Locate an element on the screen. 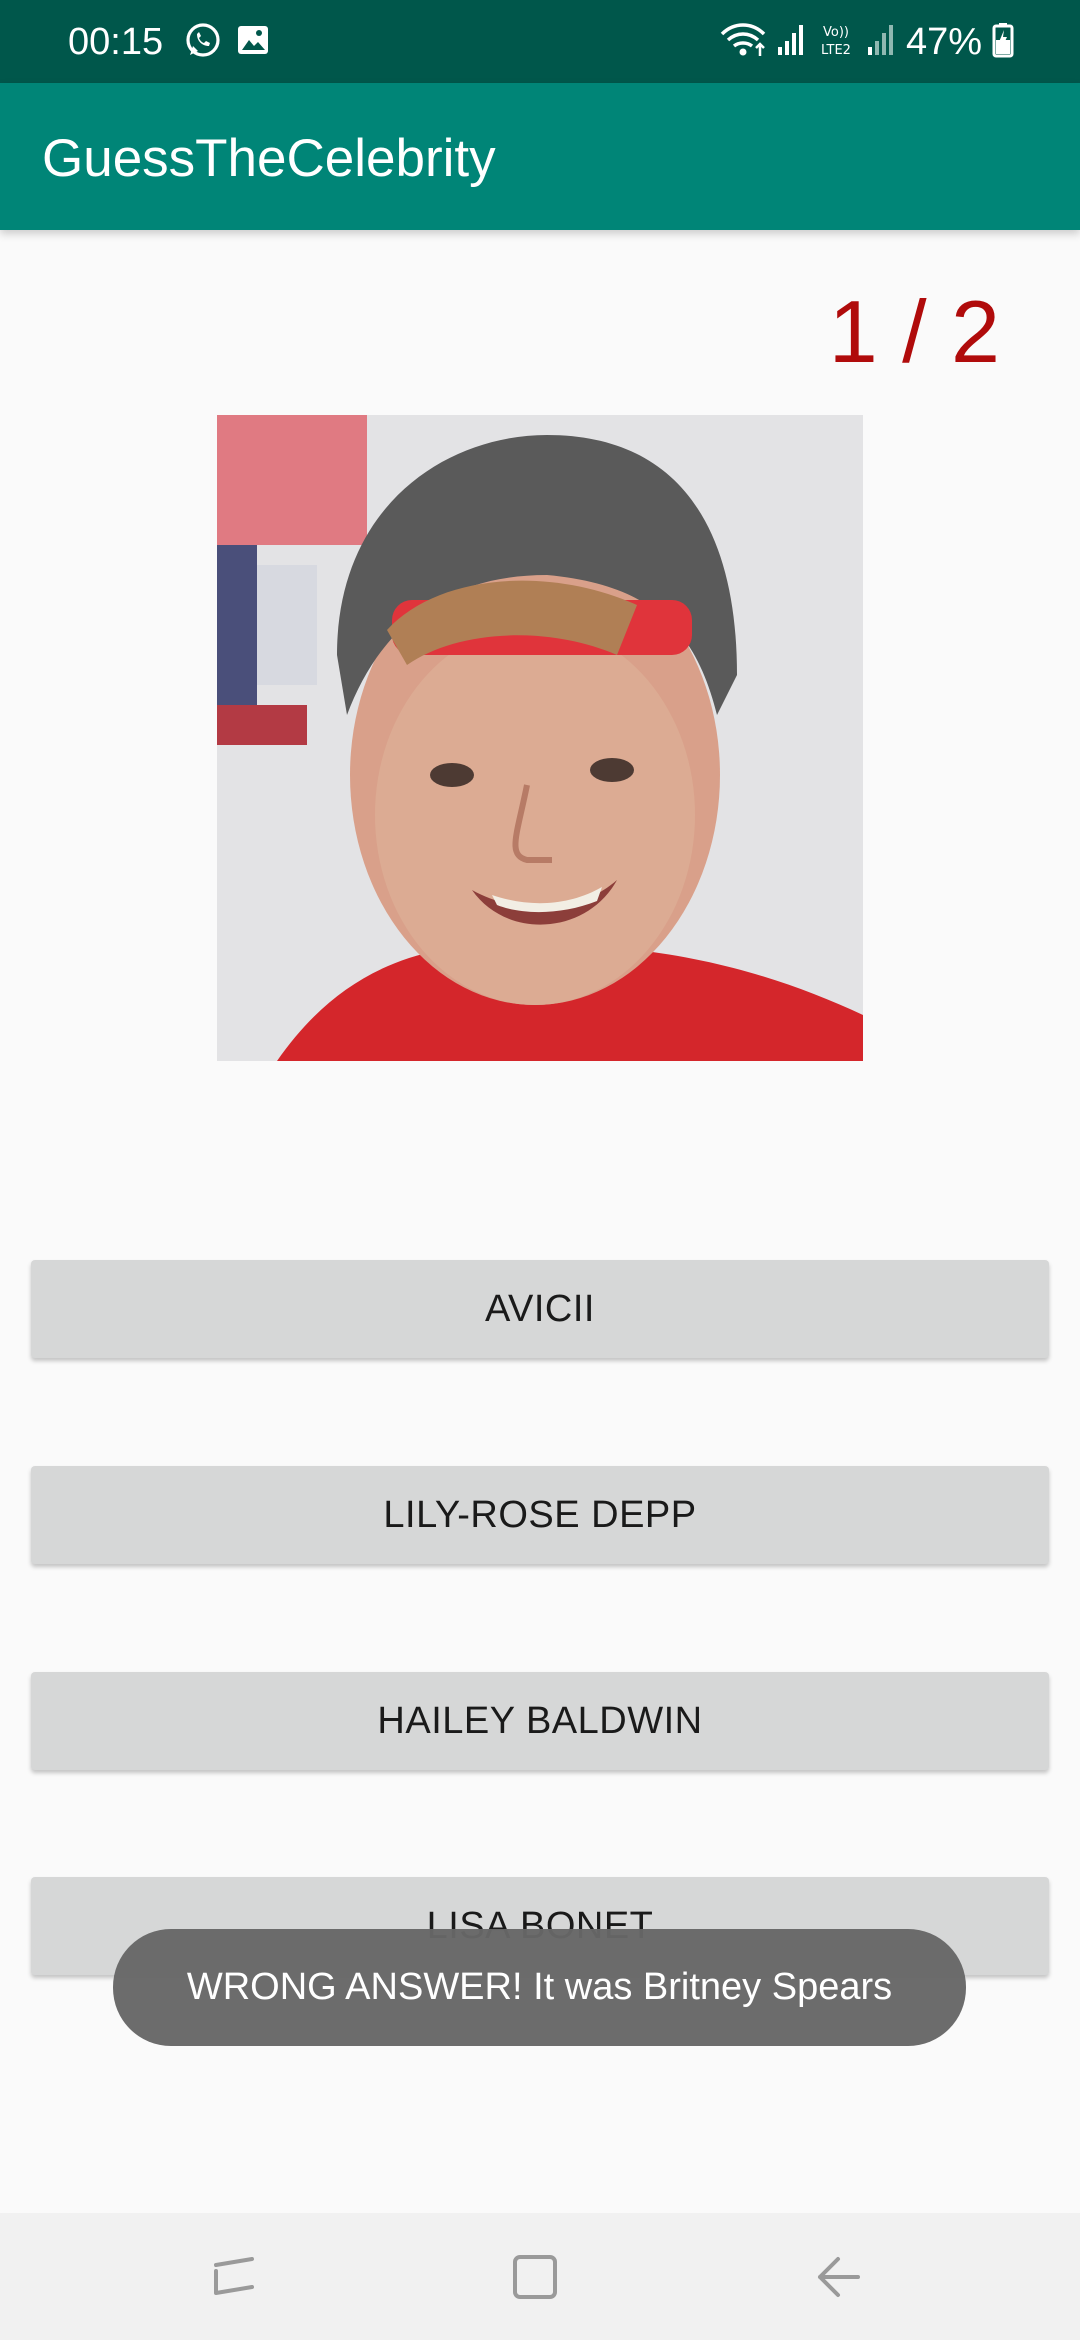  signal-icon is located at coordinates (791, 42).